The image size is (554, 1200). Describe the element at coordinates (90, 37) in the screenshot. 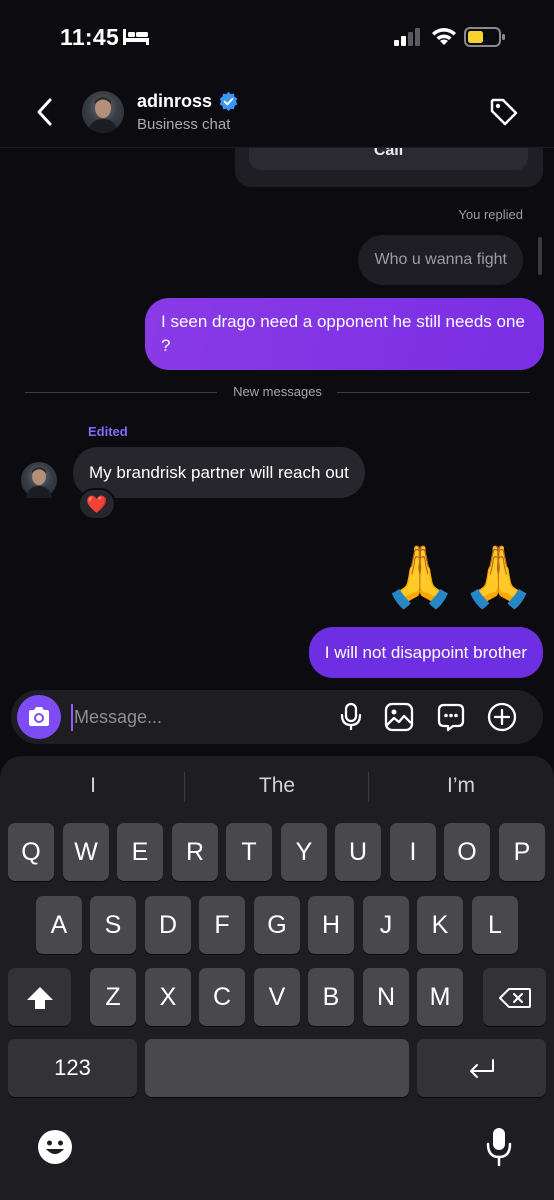

I see `status-time: 11:45` at that location.